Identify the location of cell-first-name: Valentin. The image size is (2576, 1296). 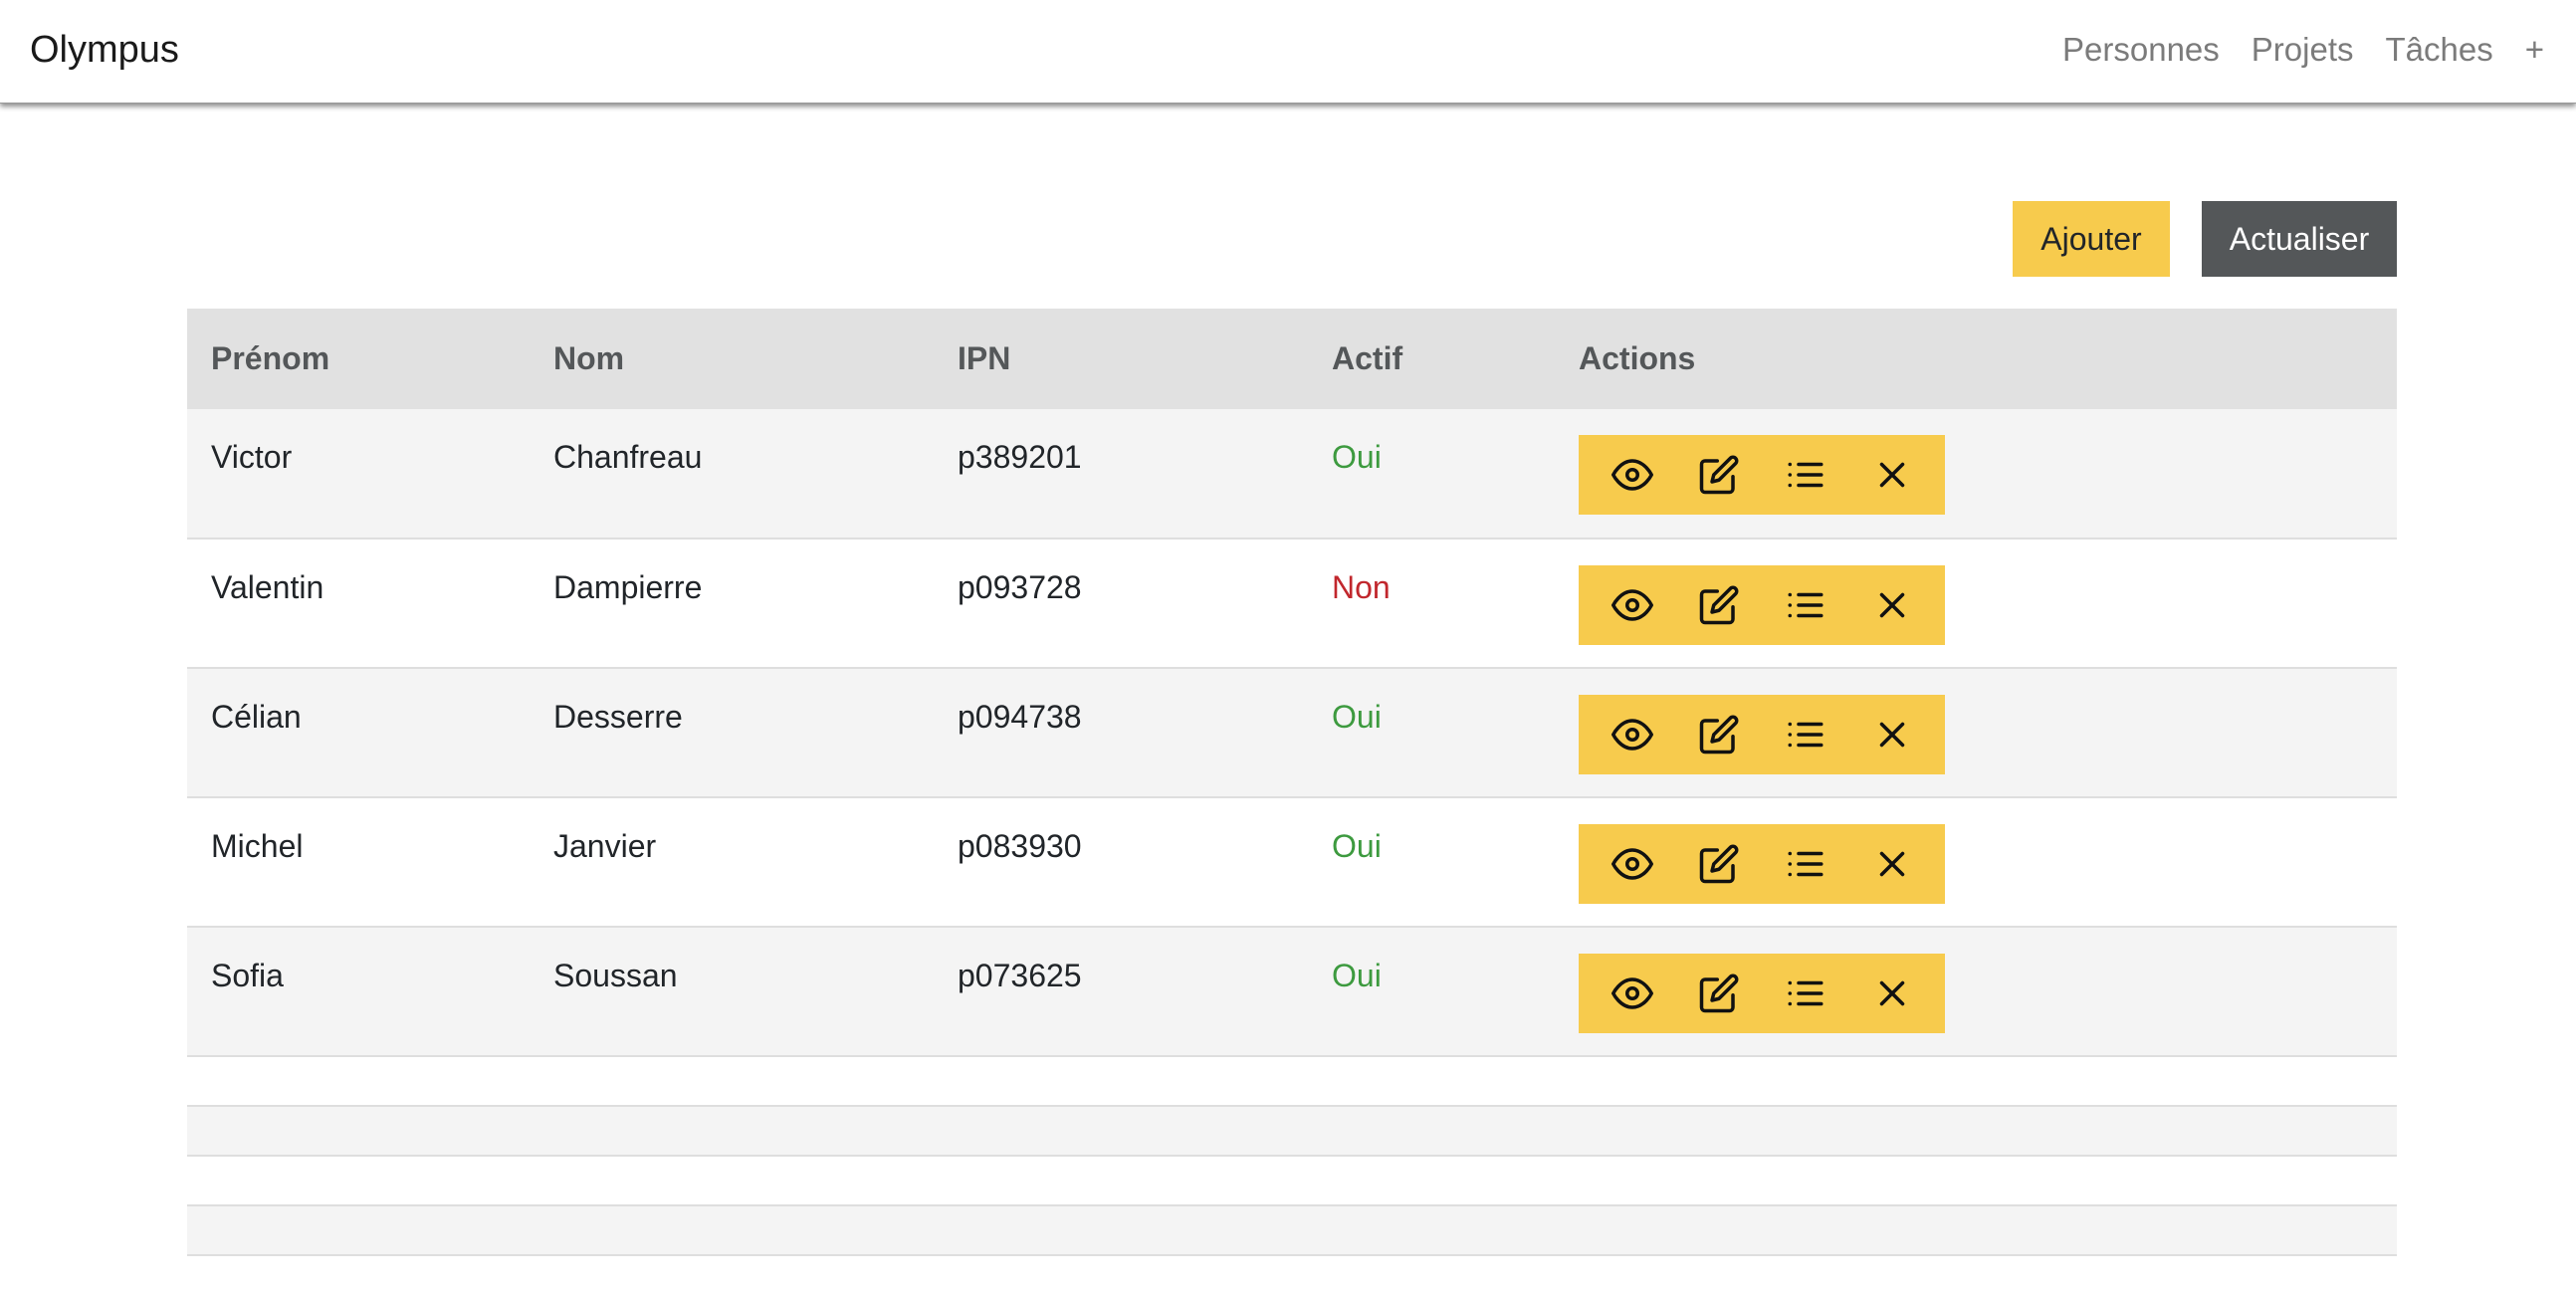
(267, 587).